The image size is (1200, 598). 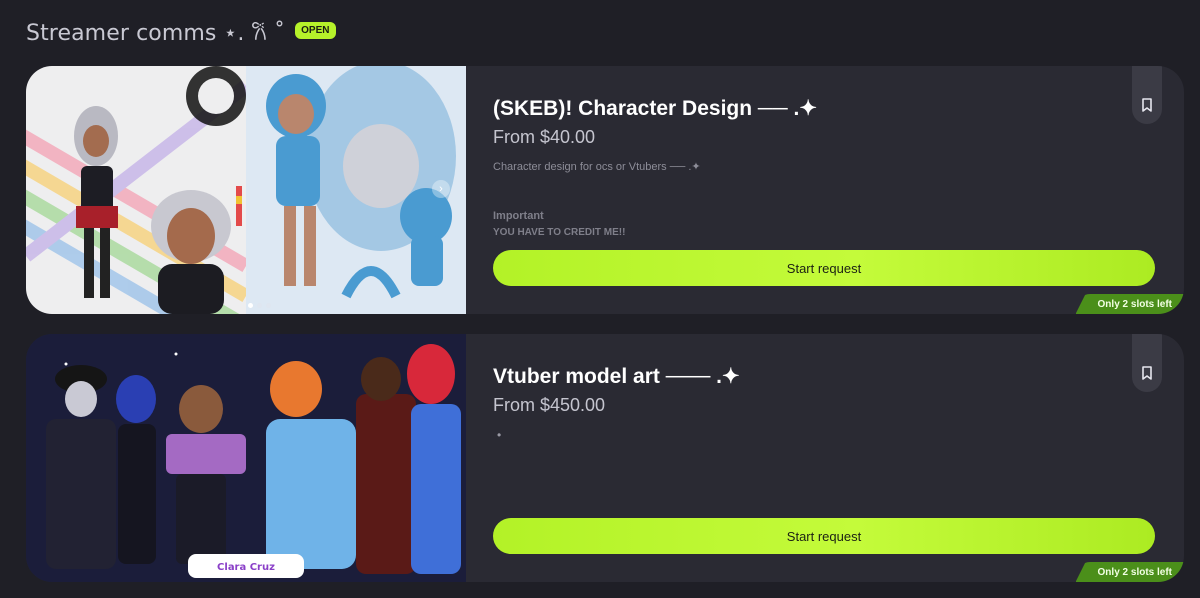 What do you see at coordinates (246, 567) in the screenshot?
I see `artist-caption: Clara Cruz` at bounding box center [246, 567].